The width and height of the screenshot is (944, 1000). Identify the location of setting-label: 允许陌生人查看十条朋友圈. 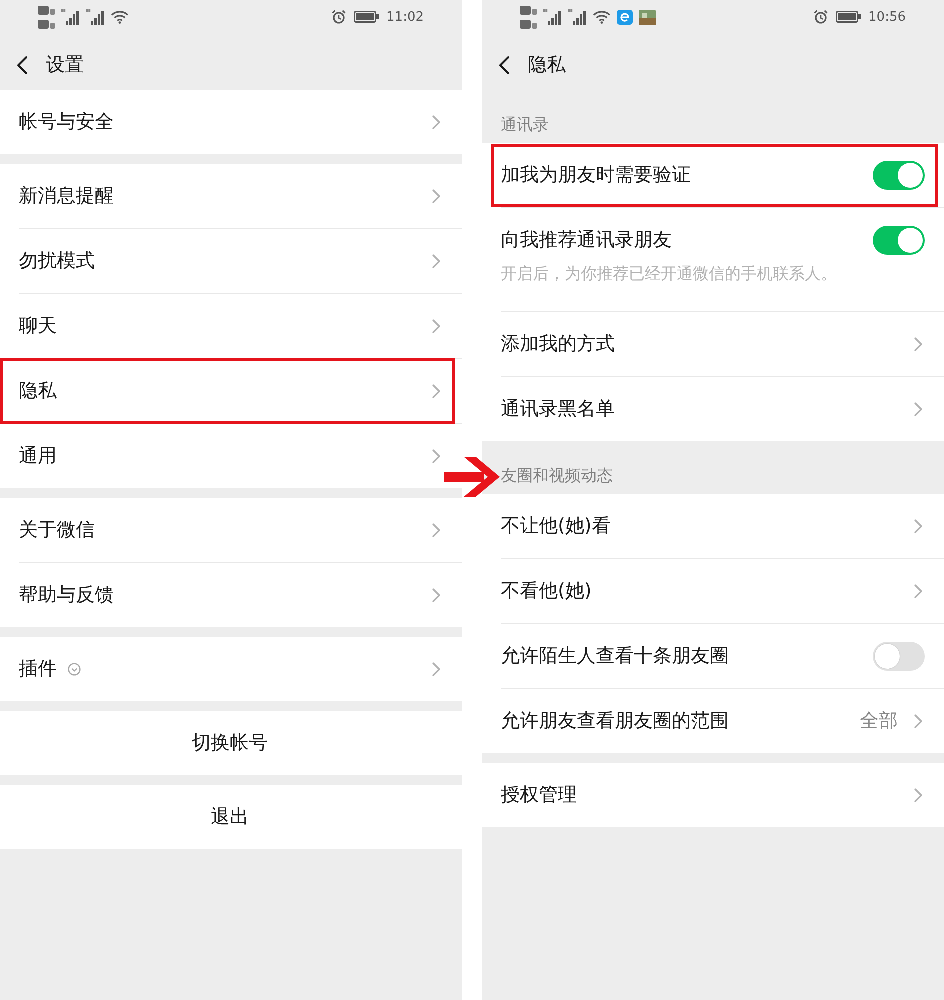
(615, 656).